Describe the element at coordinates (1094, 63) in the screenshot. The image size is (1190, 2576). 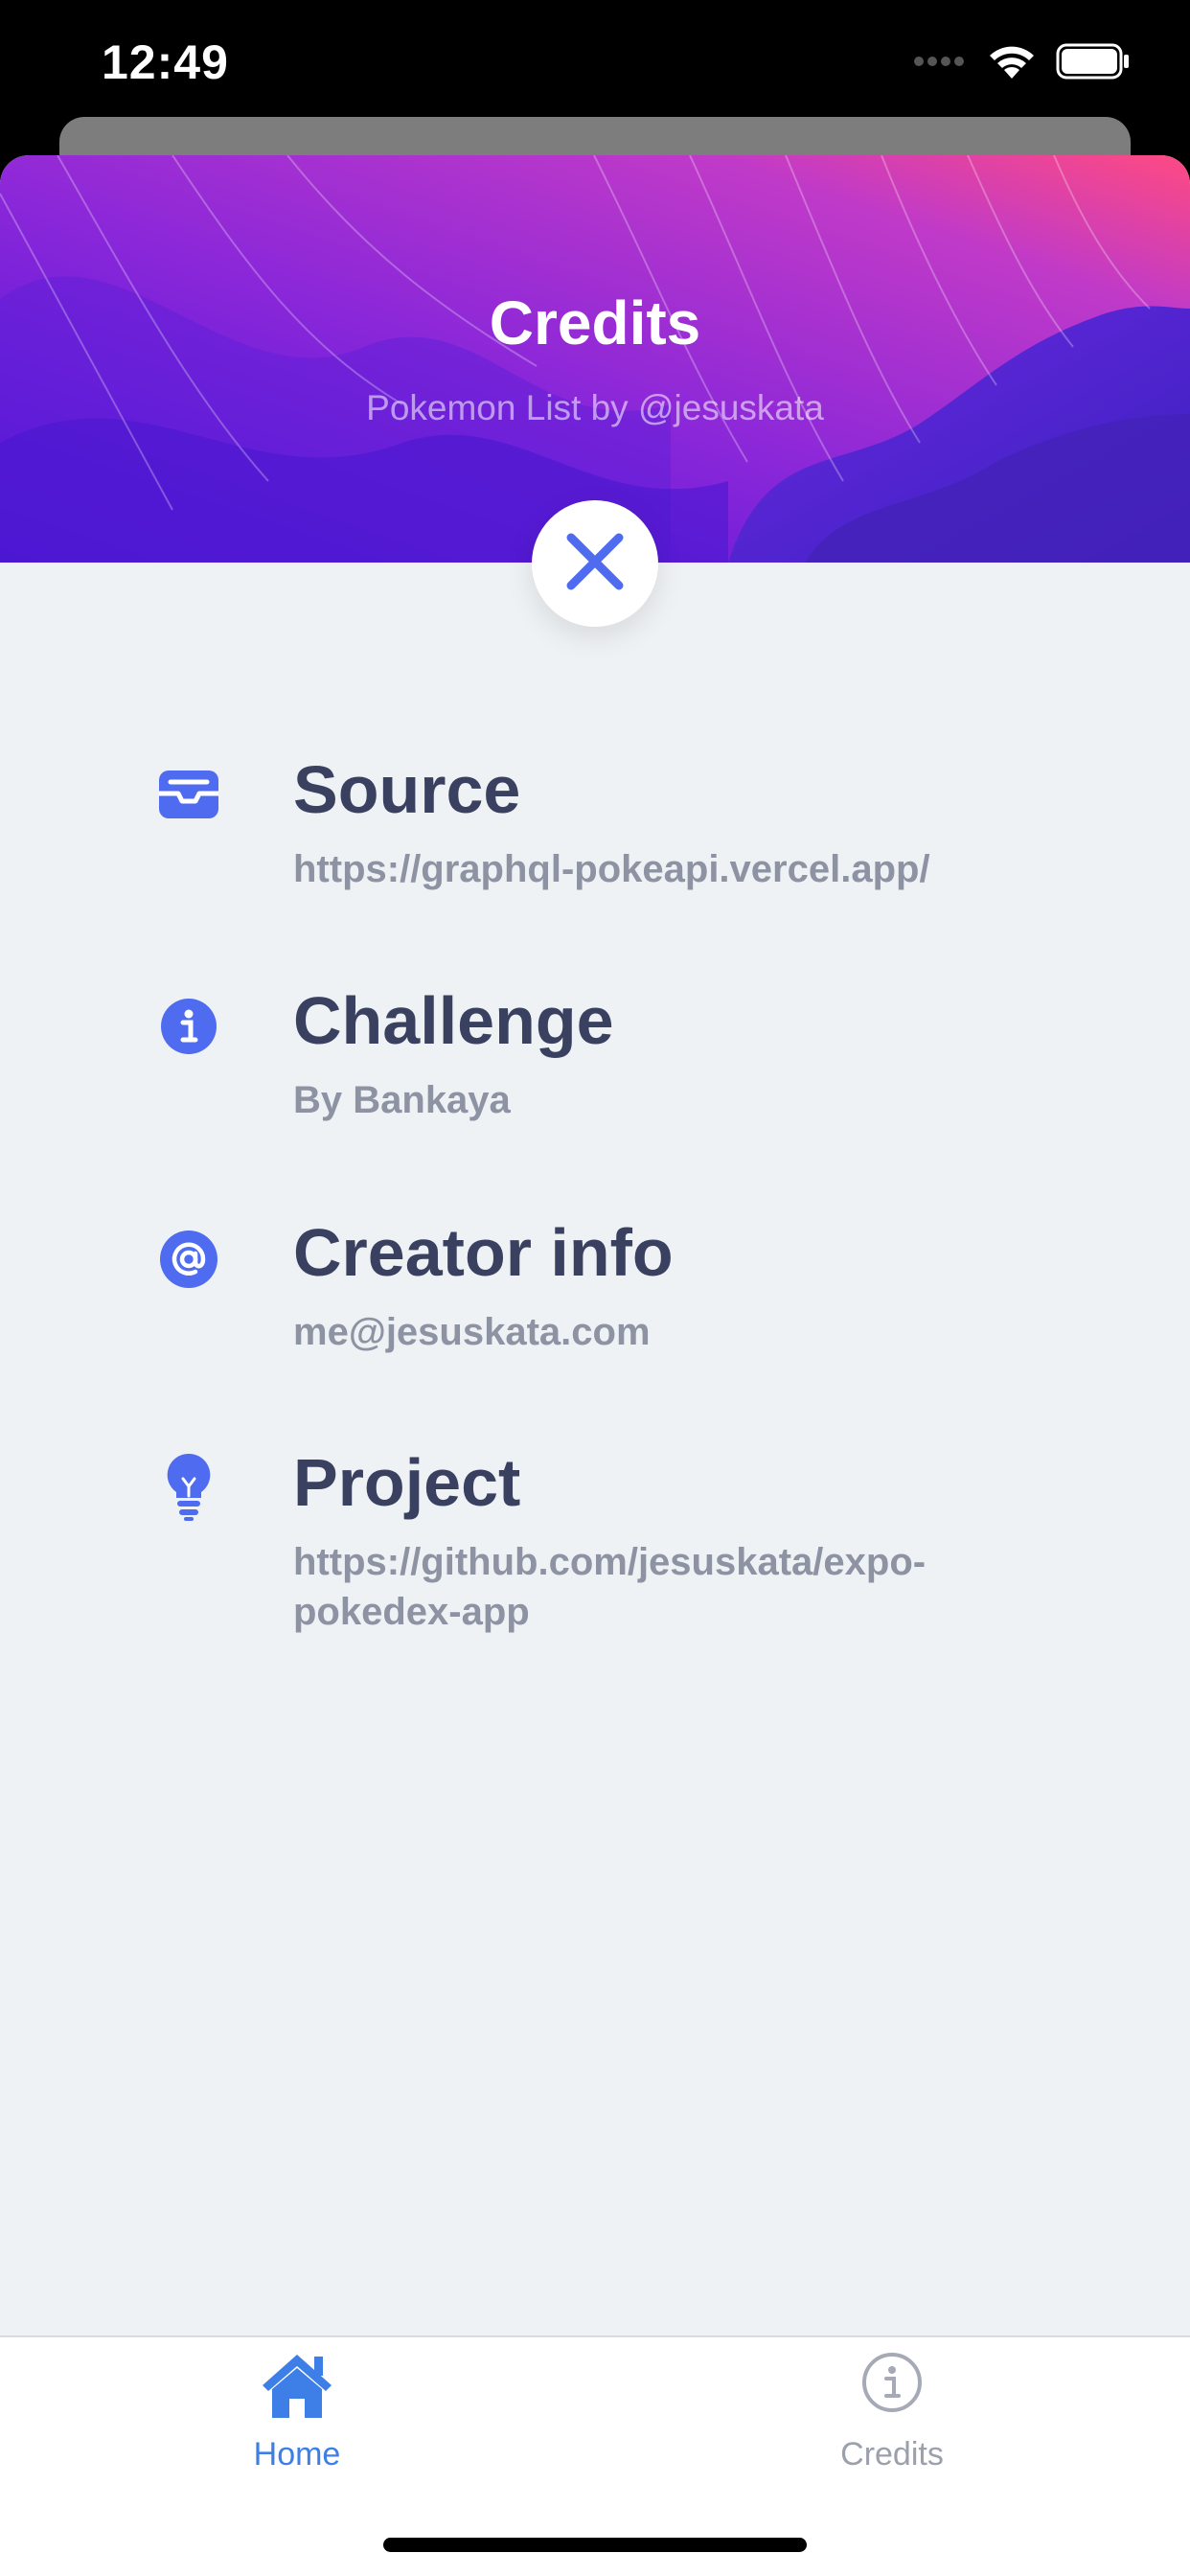
I see `battery-icon` at that location.